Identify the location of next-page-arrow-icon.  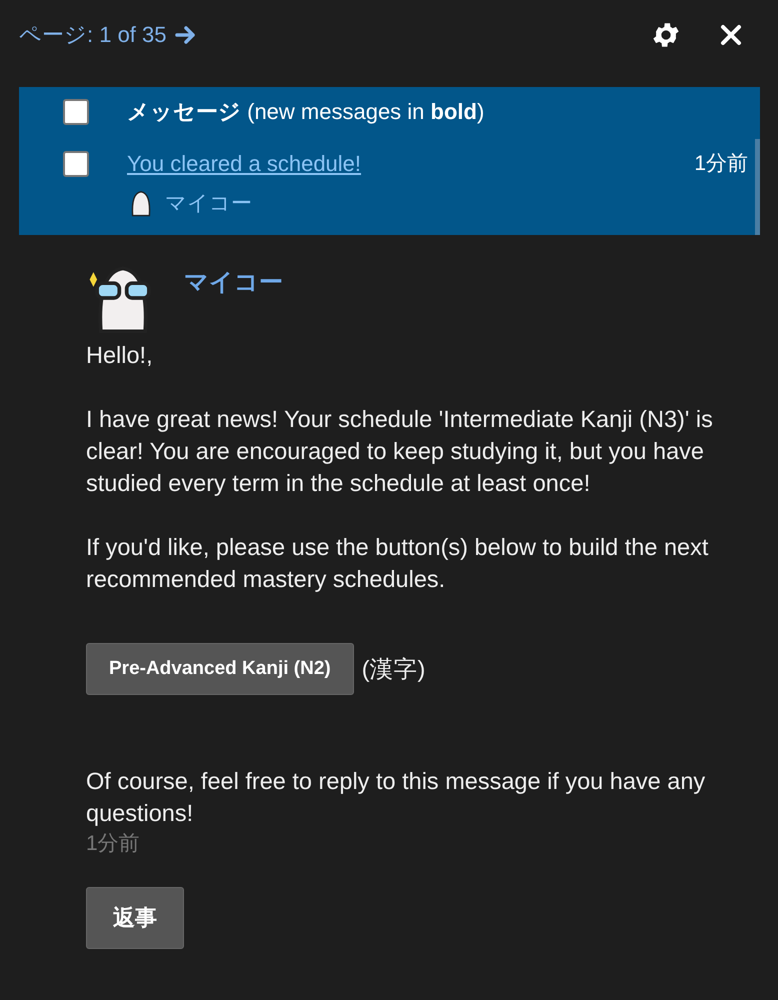
(185, 35).